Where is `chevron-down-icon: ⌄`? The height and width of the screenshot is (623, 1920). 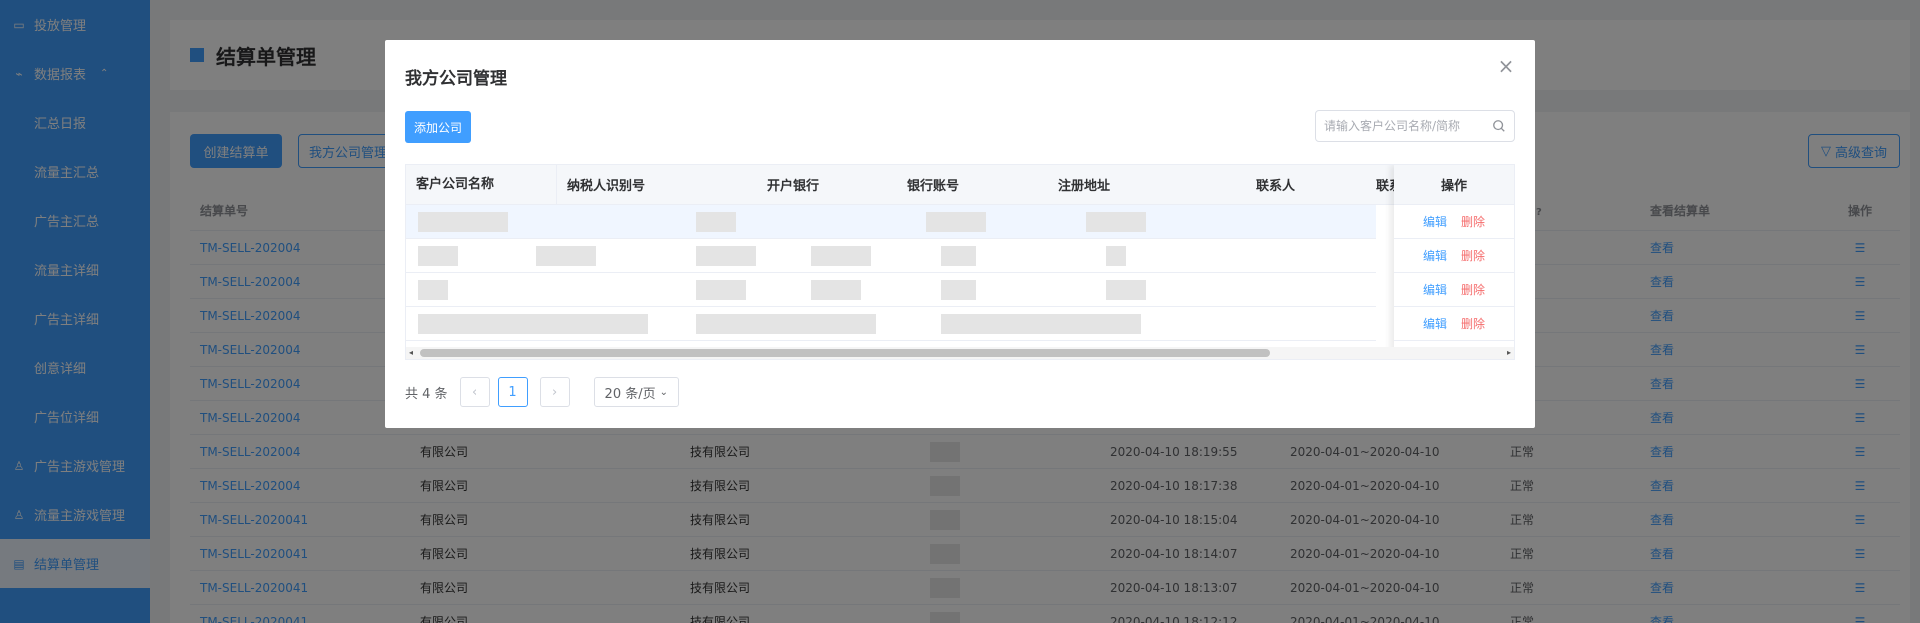
chevron-down-icon: ⌄ is located at coordinates (663, 392).